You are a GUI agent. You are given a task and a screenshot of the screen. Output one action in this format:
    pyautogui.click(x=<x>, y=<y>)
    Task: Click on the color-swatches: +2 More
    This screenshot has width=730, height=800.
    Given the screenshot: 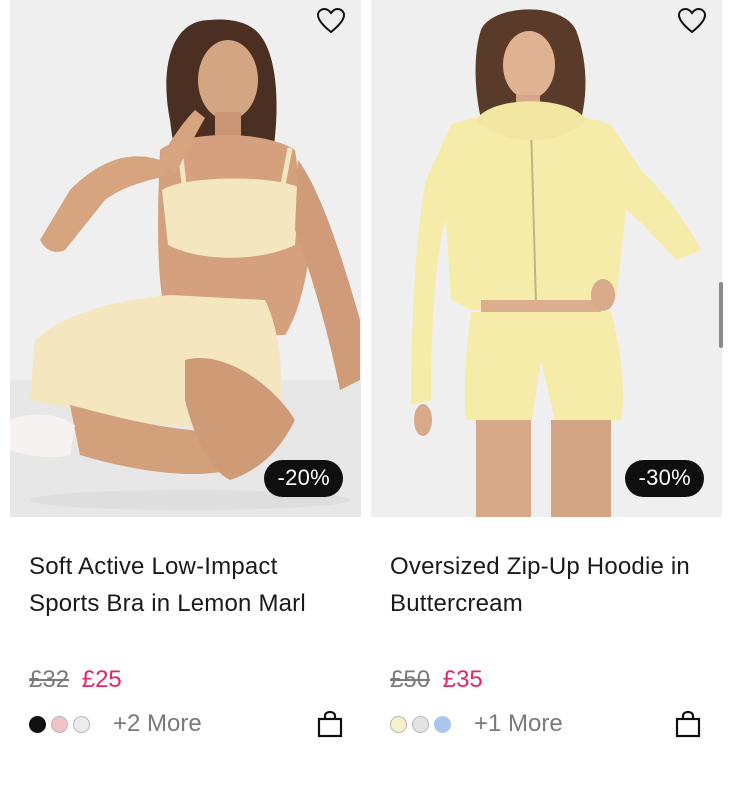 What is the action you would take?
    pyautogui.click(x=115, y=724)
    